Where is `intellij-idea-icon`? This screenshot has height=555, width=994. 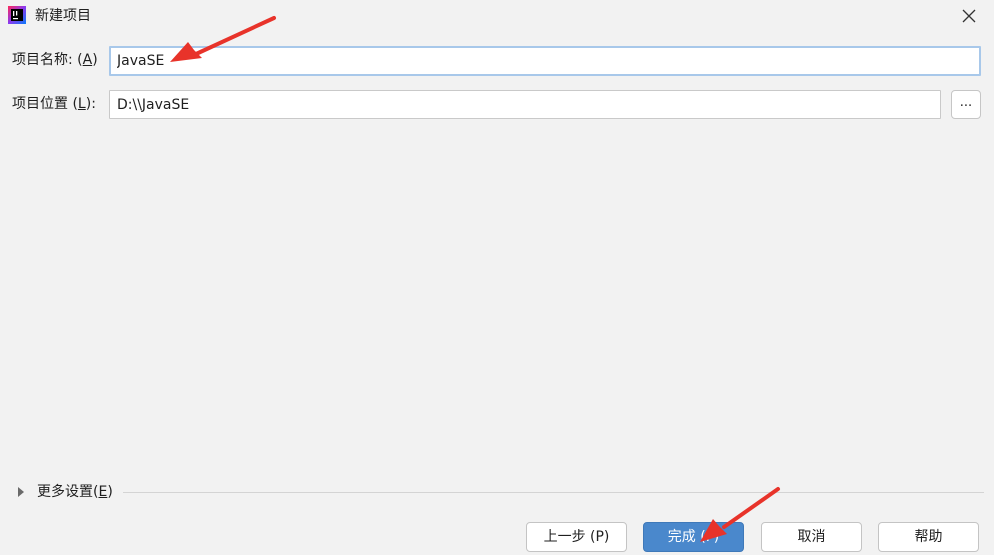 intellij-idea-icon is located at coordinates (17, 15).